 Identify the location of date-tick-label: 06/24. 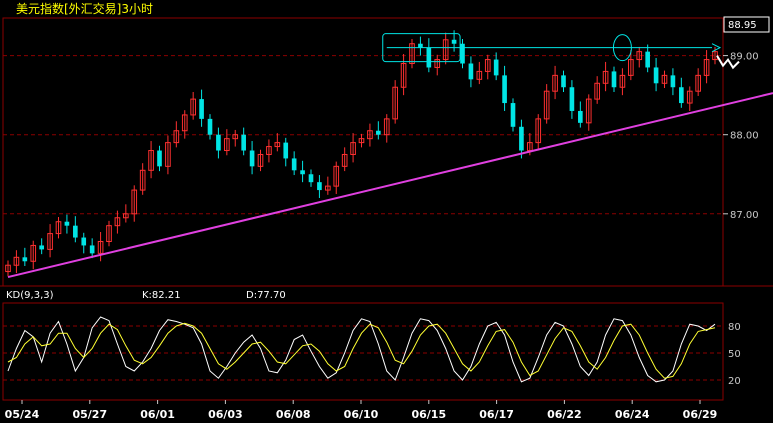
(632, 414).